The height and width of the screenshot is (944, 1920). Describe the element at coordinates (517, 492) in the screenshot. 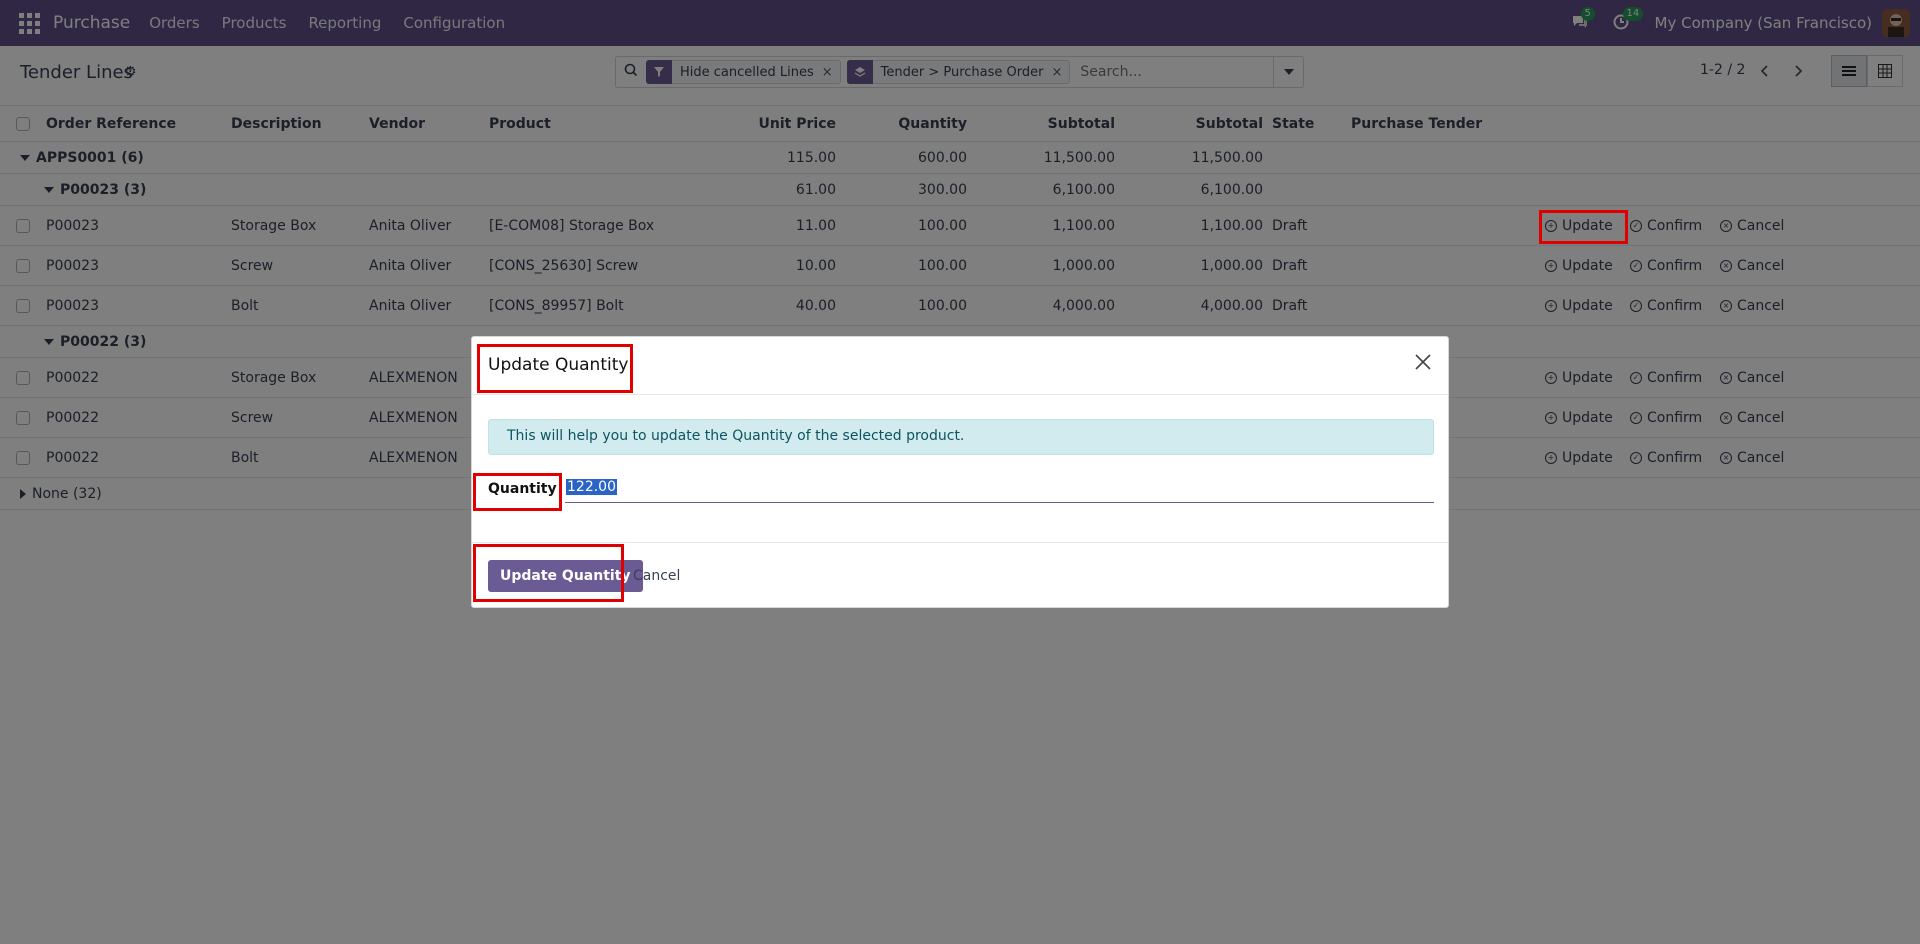

I see `highlight-quantity-label` at that location.